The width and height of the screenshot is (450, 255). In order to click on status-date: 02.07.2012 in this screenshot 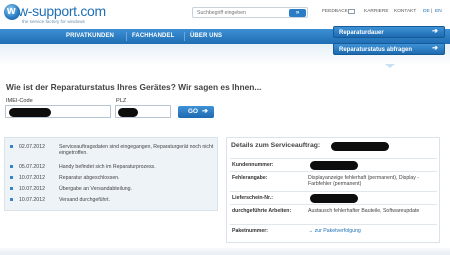, I will do `click(32, 147)`.